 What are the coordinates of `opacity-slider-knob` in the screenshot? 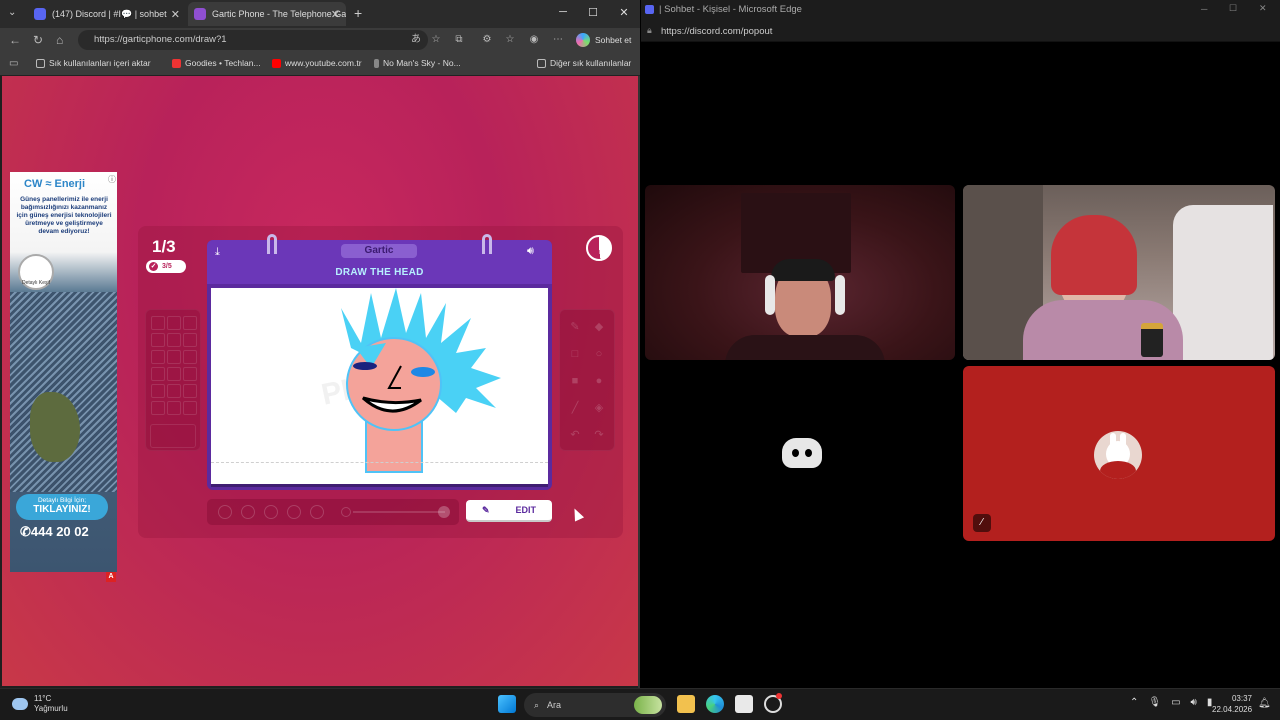 It's located at (444, 512).